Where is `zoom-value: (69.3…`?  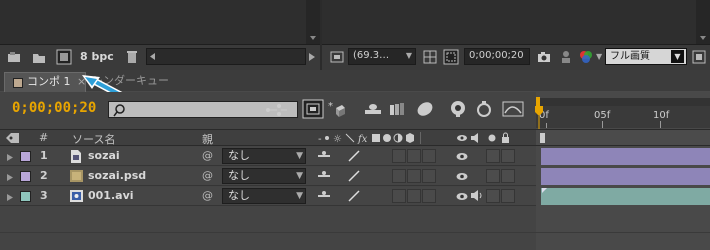
zoom-value: (69.3… is located at coordinates (371, 55).